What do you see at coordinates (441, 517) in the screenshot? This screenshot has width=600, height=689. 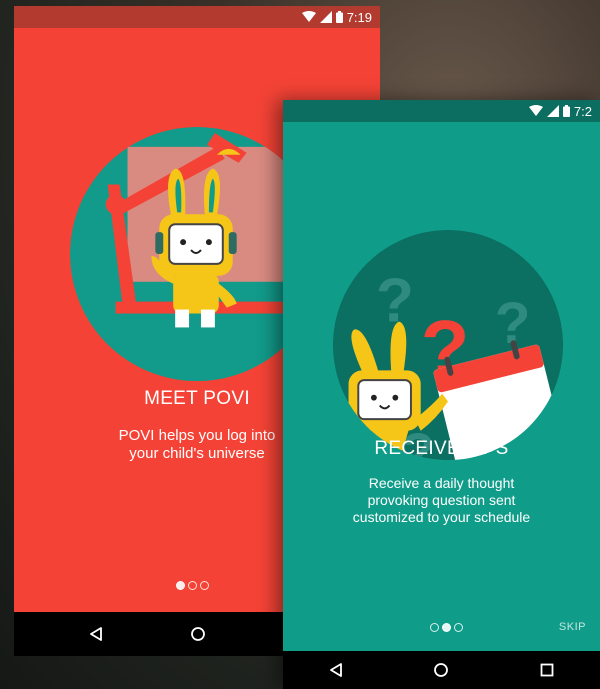 I see `description-line: customized to your schedule` at bounding box center [441, 517].